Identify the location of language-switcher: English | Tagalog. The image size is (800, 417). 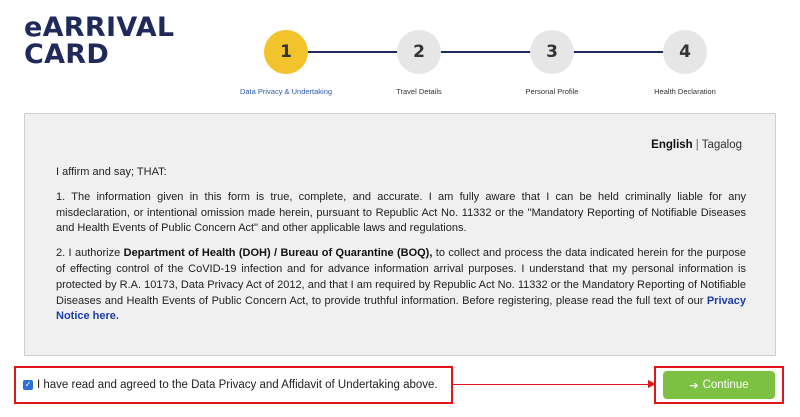
(696, 145).